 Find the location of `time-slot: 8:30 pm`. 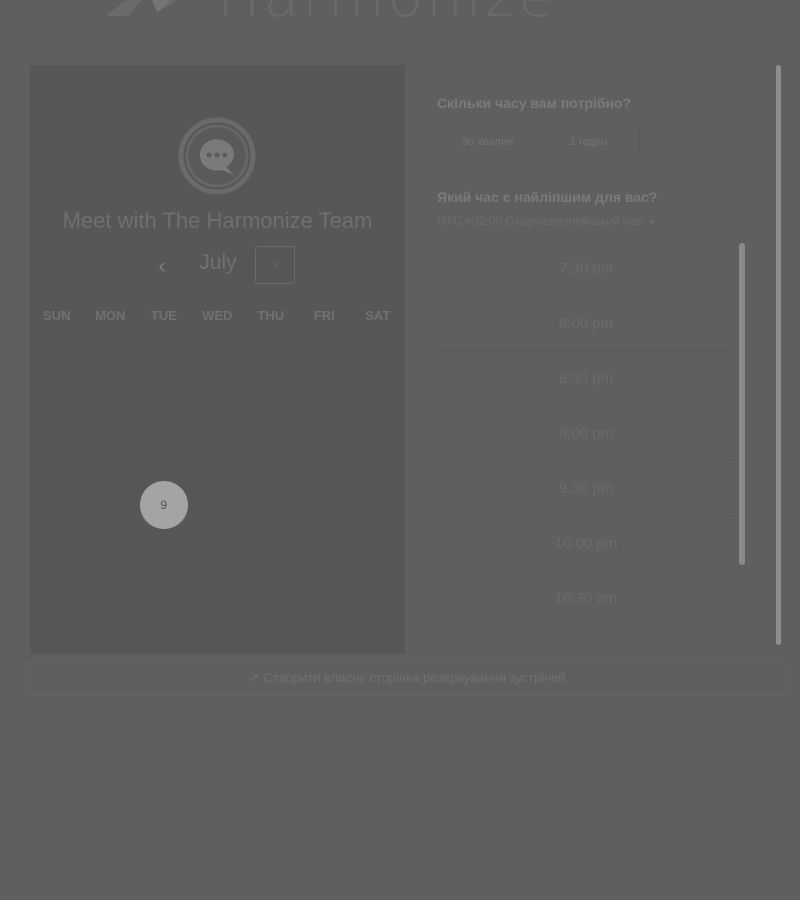

time-slot: 8:30 pm is located at coordinates (586, 379).